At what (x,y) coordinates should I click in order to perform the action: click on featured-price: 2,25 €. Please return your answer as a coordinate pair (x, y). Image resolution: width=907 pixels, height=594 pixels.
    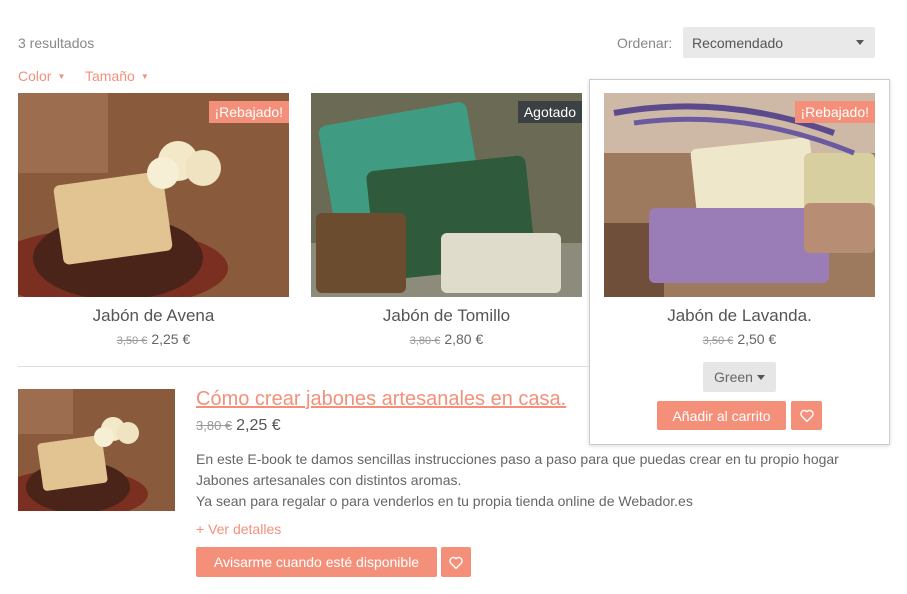
    Looking at the image, I should click on (258, 425).